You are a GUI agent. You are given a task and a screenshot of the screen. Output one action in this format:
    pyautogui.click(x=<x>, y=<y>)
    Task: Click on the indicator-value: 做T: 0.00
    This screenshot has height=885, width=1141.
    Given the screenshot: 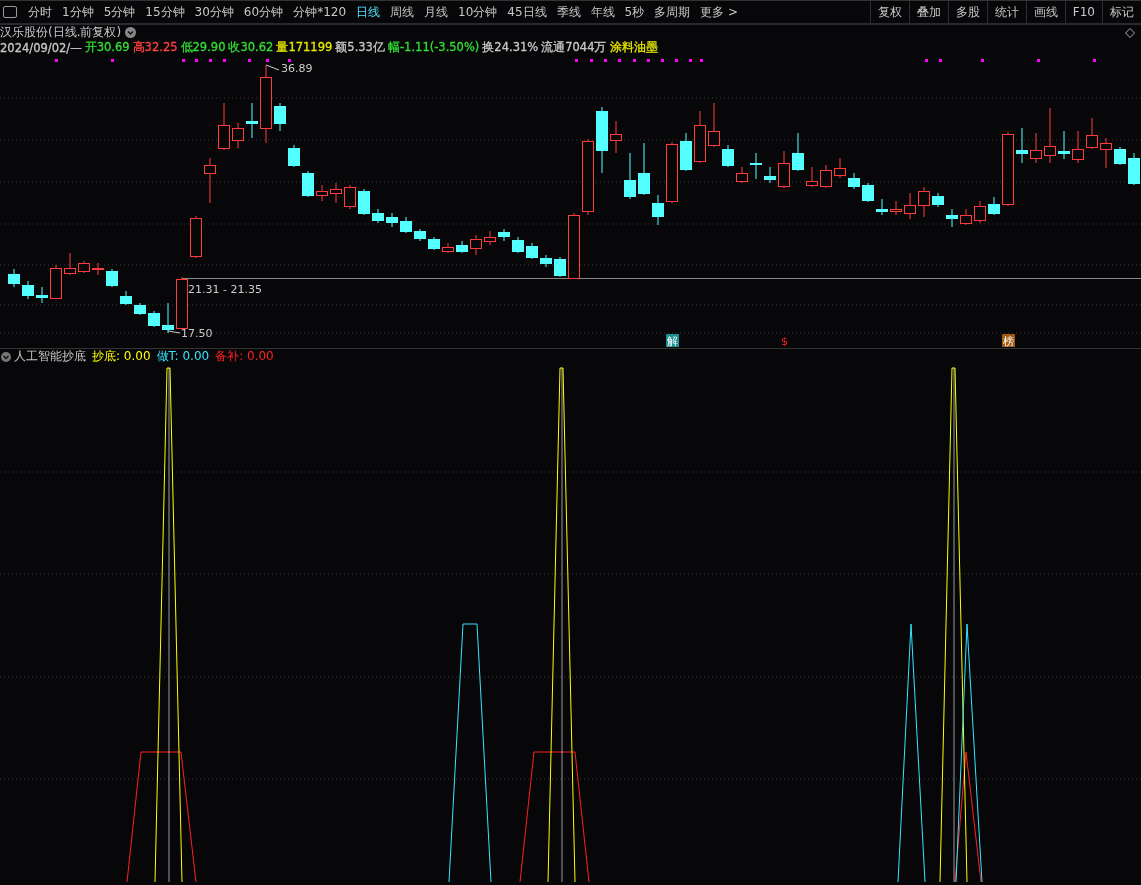 What is the action you would take?
    pyautogui.click(x=183, y=356)
    